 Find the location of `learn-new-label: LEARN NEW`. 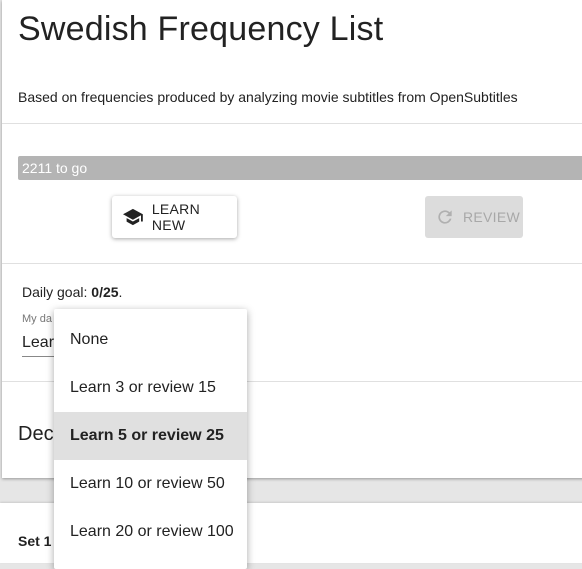

learn-new-label: LEARN NEW is located at coordinates (175, 217).